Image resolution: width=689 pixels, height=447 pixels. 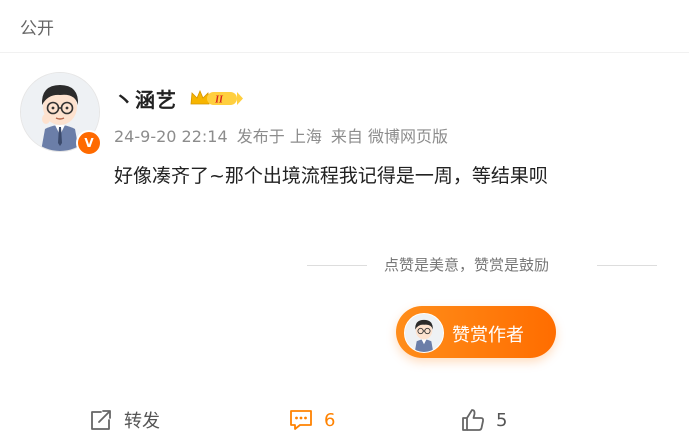 I want to click on thumbs-up-icon, so click(x=473, y=420).